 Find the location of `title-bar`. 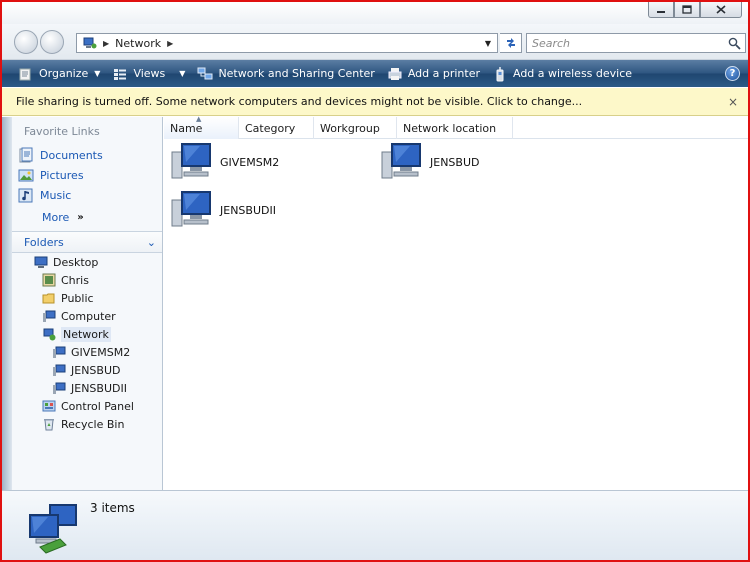

title-bar is located at coordinates (375, 13).